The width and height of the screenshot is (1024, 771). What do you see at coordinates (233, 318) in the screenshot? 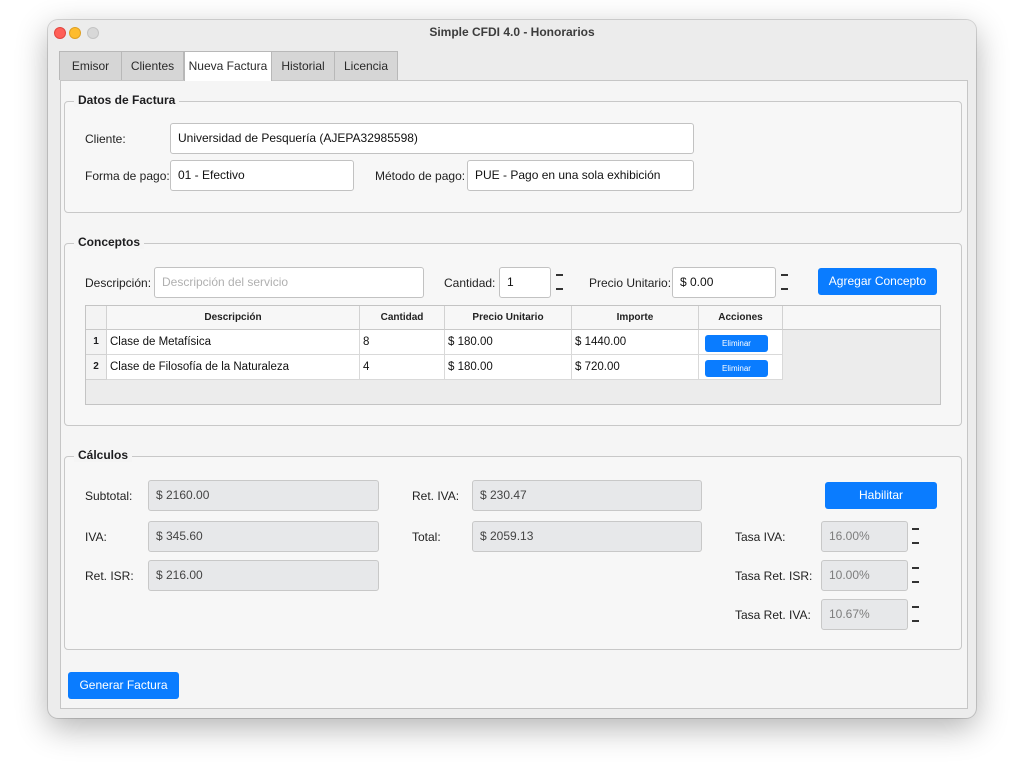
I see `column-header-descripcion: Descripción` at bounding box center [233, 318].